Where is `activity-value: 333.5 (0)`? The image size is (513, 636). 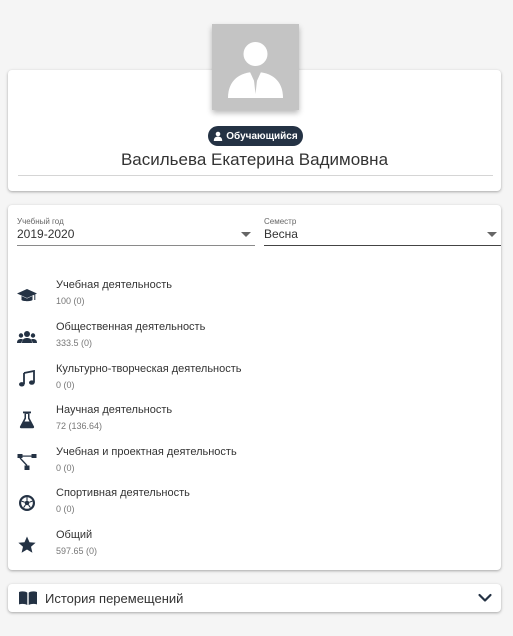 activity-value: 333.5 (0) is located at coordinates (74, 343).